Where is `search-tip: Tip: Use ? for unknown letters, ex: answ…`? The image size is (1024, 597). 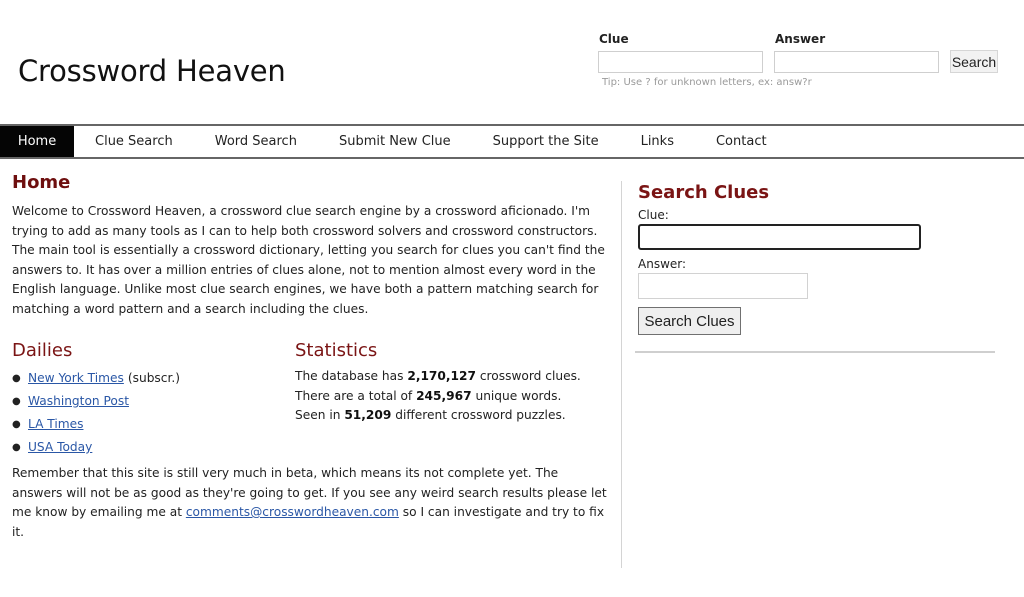
search-tip: Tip: Use ? for unknown letters, ex: answ… is located at coordinates (707, 82).